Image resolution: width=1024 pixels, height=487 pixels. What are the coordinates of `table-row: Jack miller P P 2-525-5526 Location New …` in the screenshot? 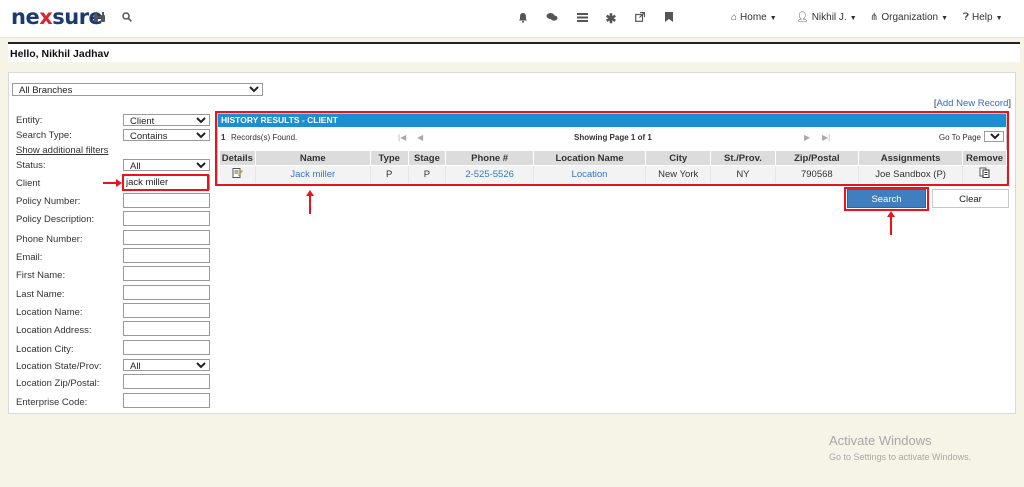 It's located at (613, 174).